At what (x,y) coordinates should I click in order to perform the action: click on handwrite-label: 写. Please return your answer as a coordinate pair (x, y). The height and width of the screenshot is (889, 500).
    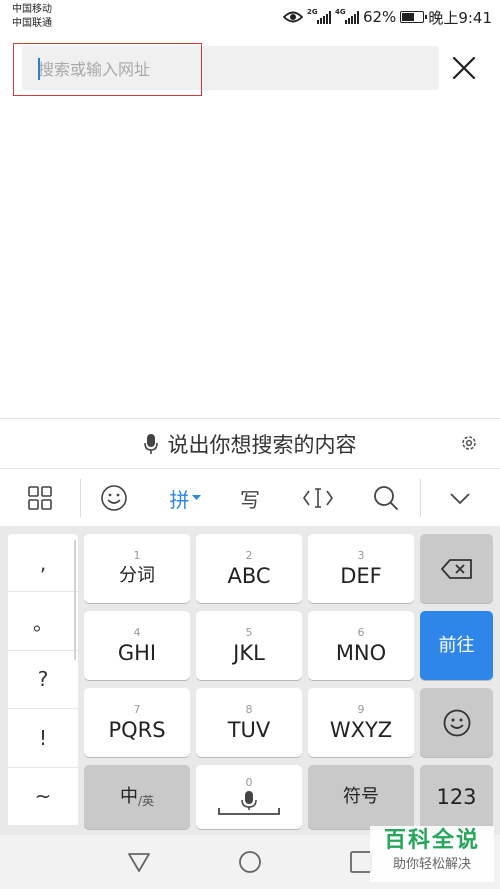
    Looking at the image, I should click on (250, 499).